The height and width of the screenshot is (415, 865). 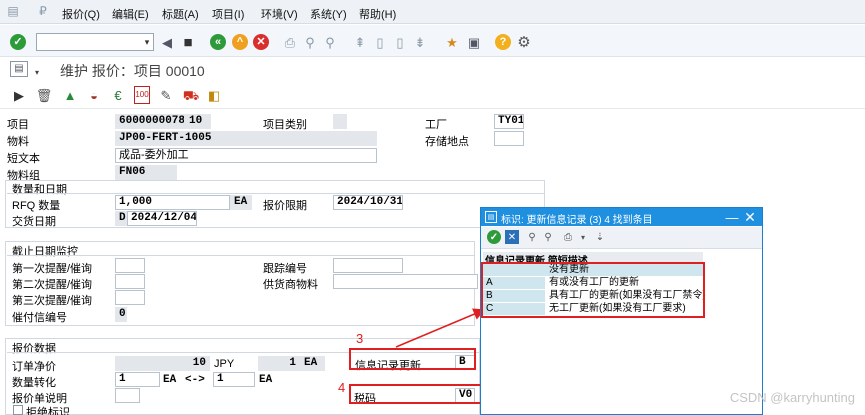 I want to click on close-icon: ✕, so click(x=750, y=217).